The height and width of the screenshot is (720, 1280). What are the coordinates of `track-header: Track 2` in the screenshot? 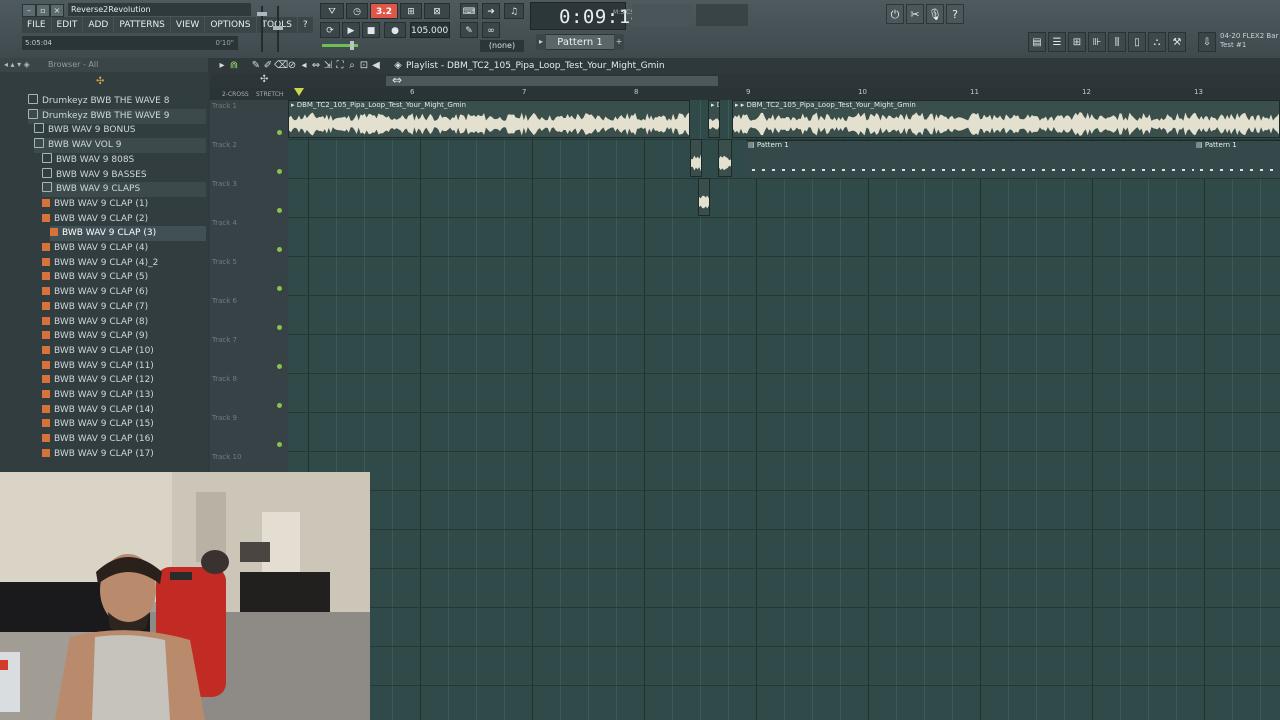 It's located at (249, 159).